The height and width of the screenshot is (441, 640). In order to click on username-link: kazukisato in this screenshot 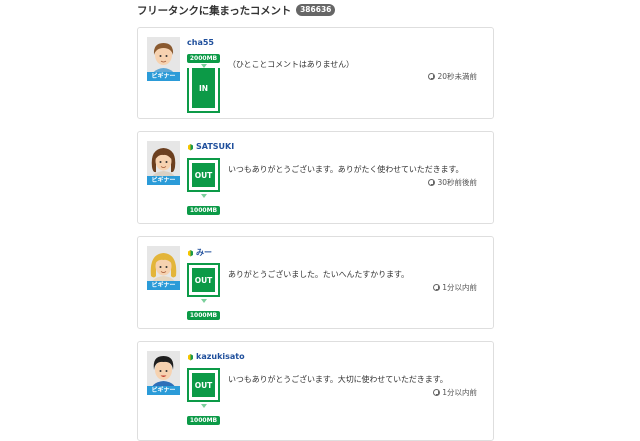, I will do `click(216, 356)`.